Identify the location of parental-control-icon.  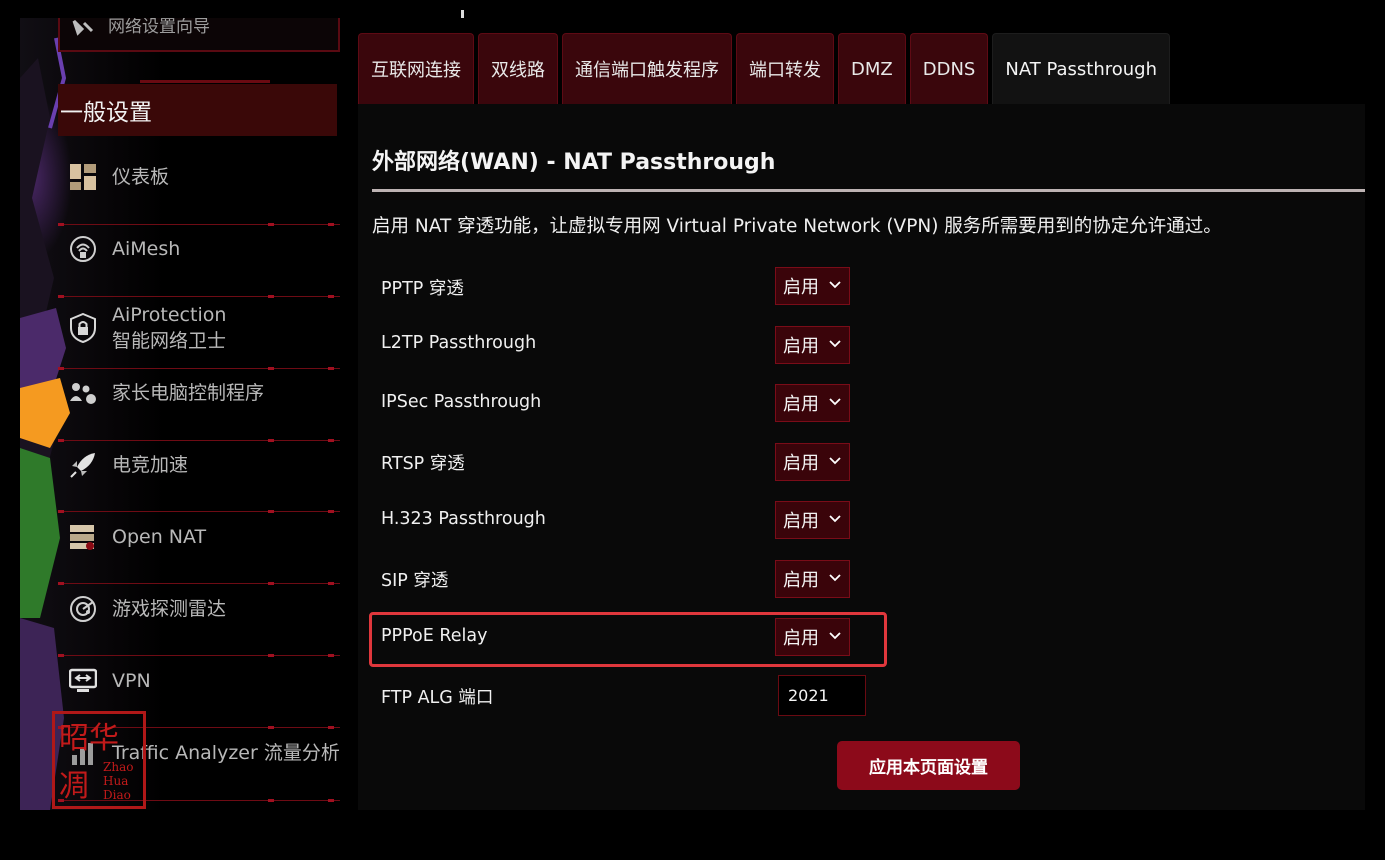
(83, 393).